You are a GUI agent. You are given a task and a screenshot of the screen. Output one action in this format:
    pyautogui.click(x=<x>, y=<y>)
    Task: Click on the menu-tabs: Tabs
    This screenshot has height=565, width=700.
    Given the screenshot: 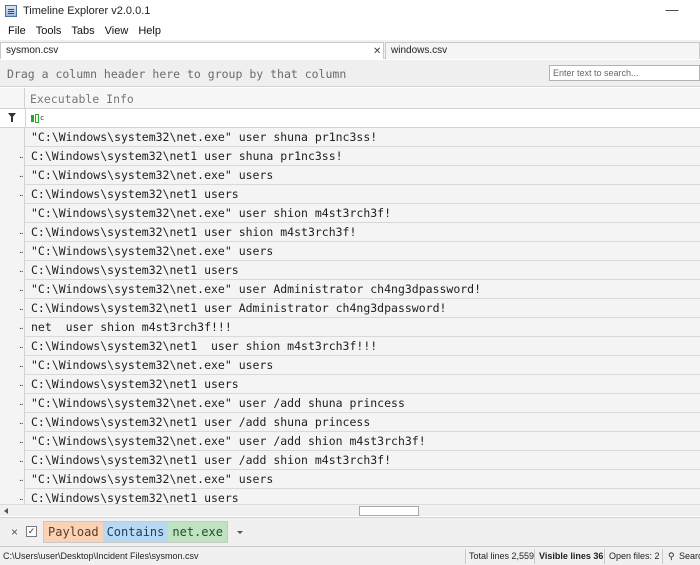 What is the action you would take?
    pyautogui.click(x=82, y=31)
    